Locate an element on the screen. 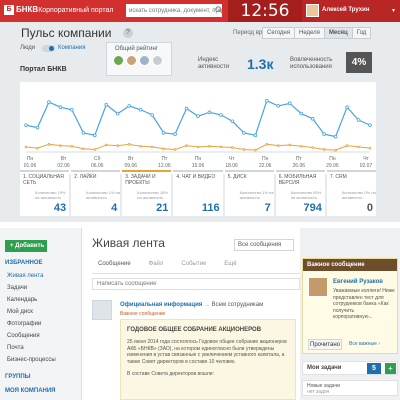 The image size is (400, 400). sidebar-item-mail: Почта is located at coordinates (15, 348).